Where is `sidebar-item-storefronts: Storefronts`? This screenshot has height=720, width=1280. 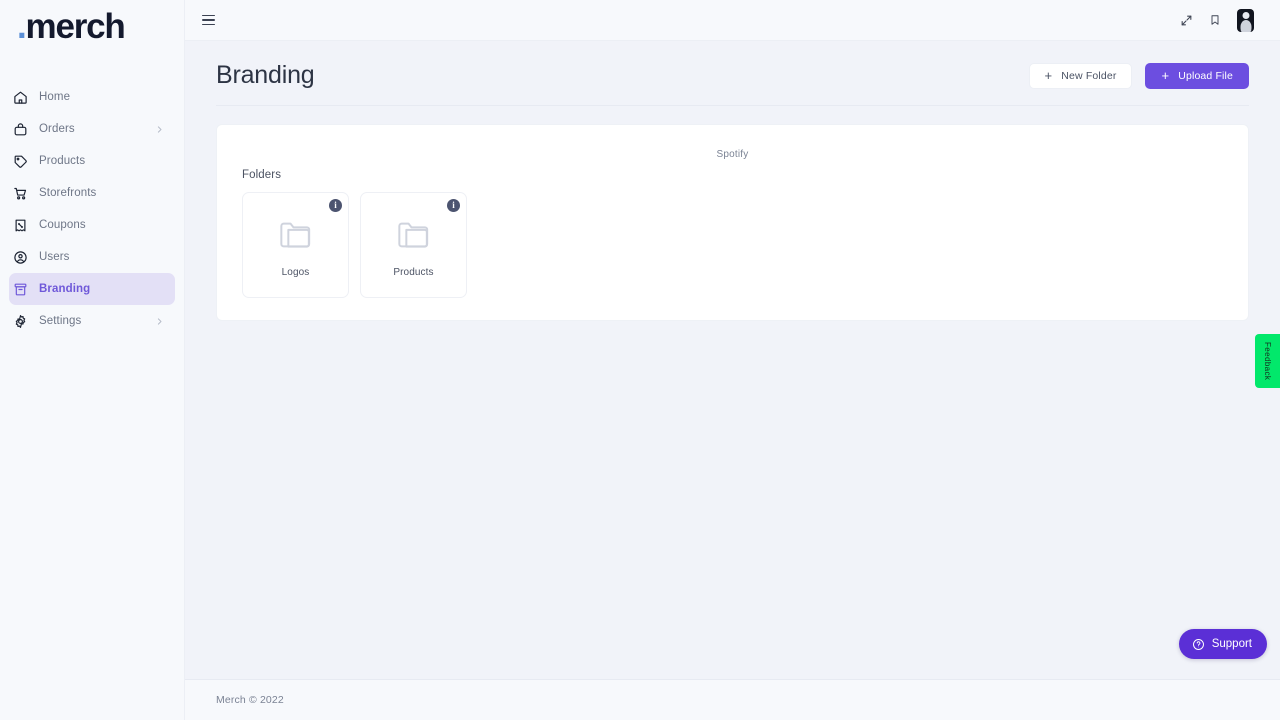
sidebar-item-storefronts: Storefronts is located at coordinates (92, 193).